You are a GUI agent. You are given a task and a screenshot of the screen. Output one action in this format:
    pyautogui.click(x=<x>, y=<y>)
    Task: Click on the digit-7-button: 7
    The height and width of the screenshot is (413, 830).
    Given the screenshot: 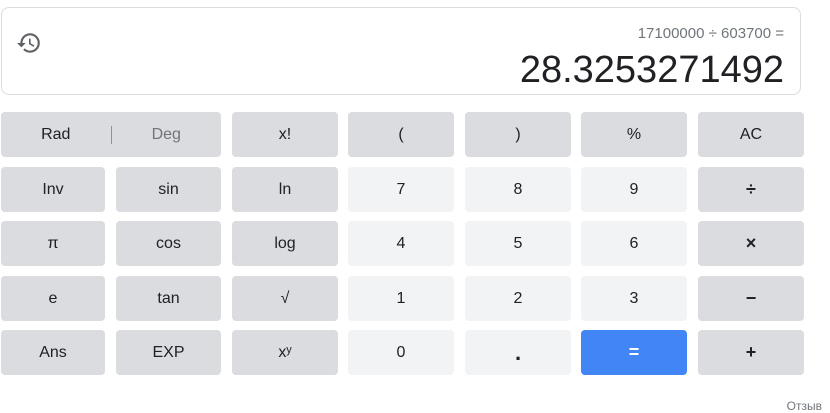 What is the action you would take?
    pyautogui.click(x=401, y=189)
    